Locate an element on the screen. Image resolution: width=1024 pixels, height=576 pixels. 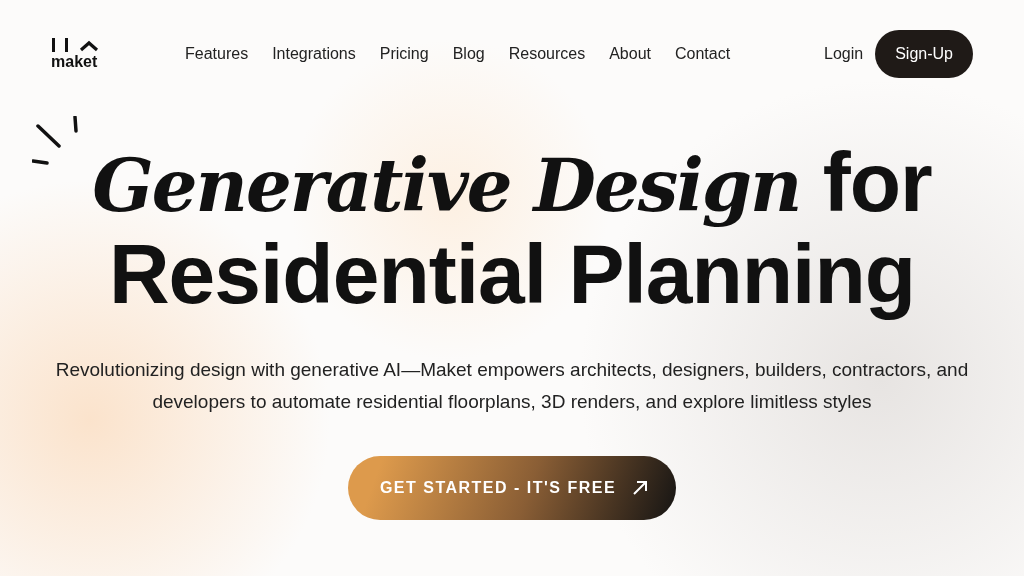
headline: Residential Planning is located at coordinates (512, 274).